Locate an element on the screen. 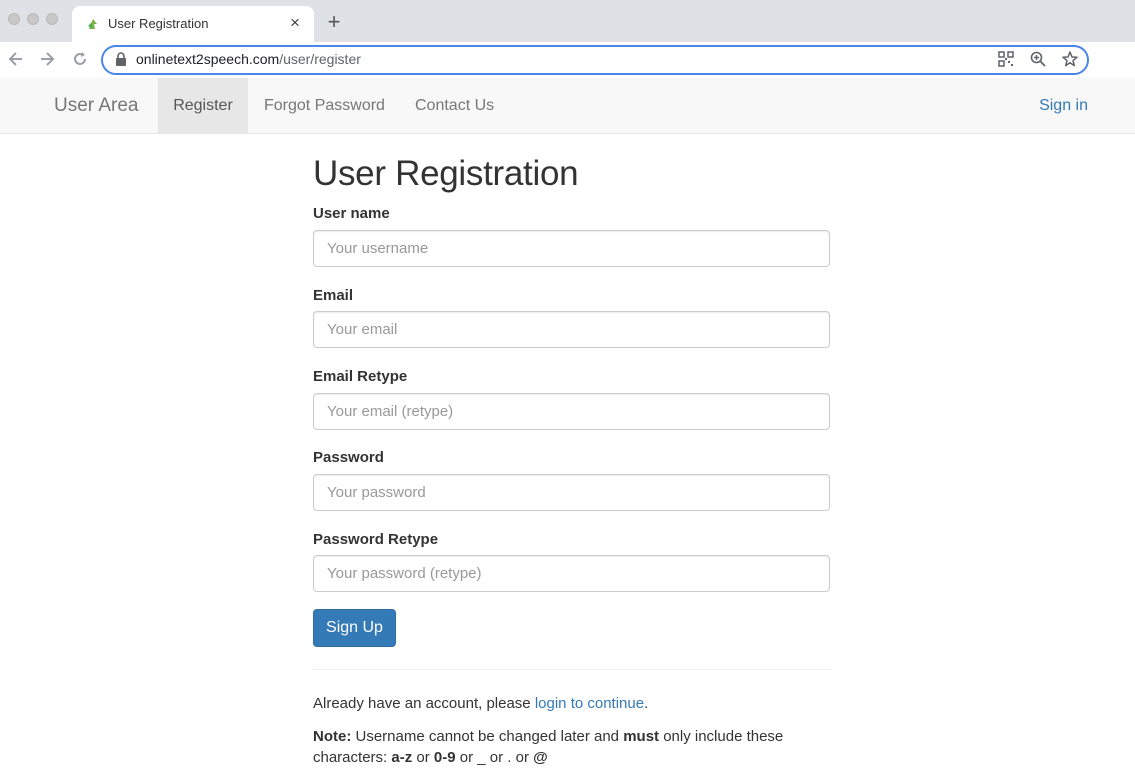 This screenshot has width=1135, height=768. password-placeholder: Your password is located at coordinates (376, 492).